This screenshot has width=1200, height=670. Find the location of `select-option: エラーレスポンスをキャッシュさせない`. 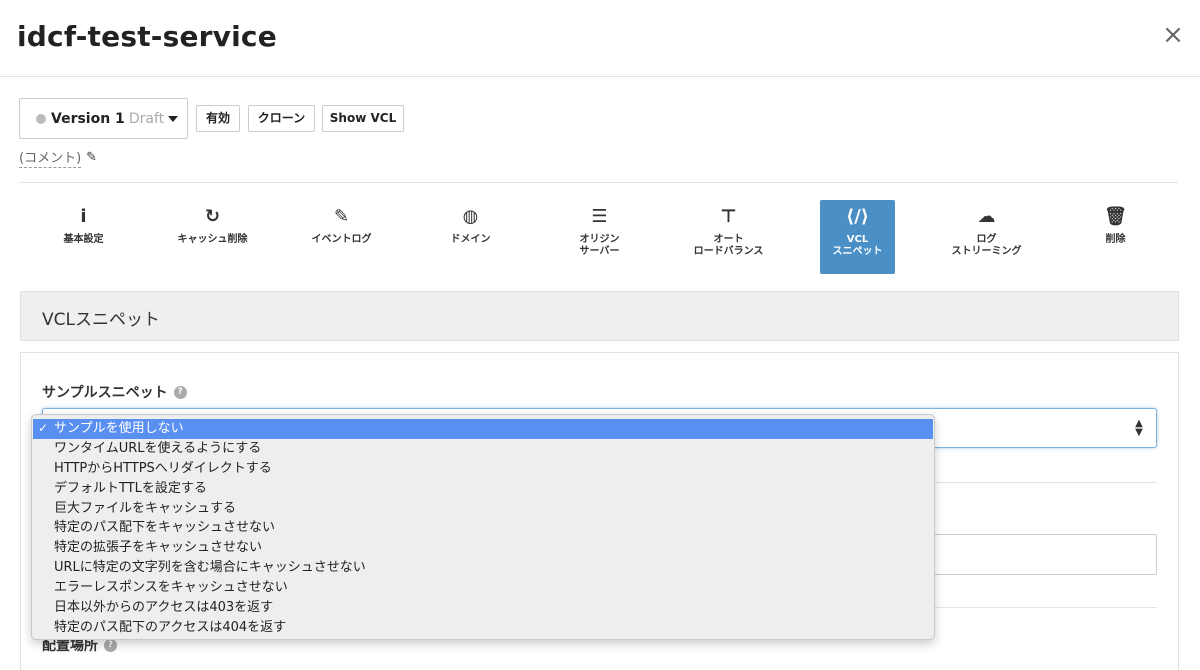

select-option: エラーレスポンスをキャッシュさせない is located at coordinates (483, 588).